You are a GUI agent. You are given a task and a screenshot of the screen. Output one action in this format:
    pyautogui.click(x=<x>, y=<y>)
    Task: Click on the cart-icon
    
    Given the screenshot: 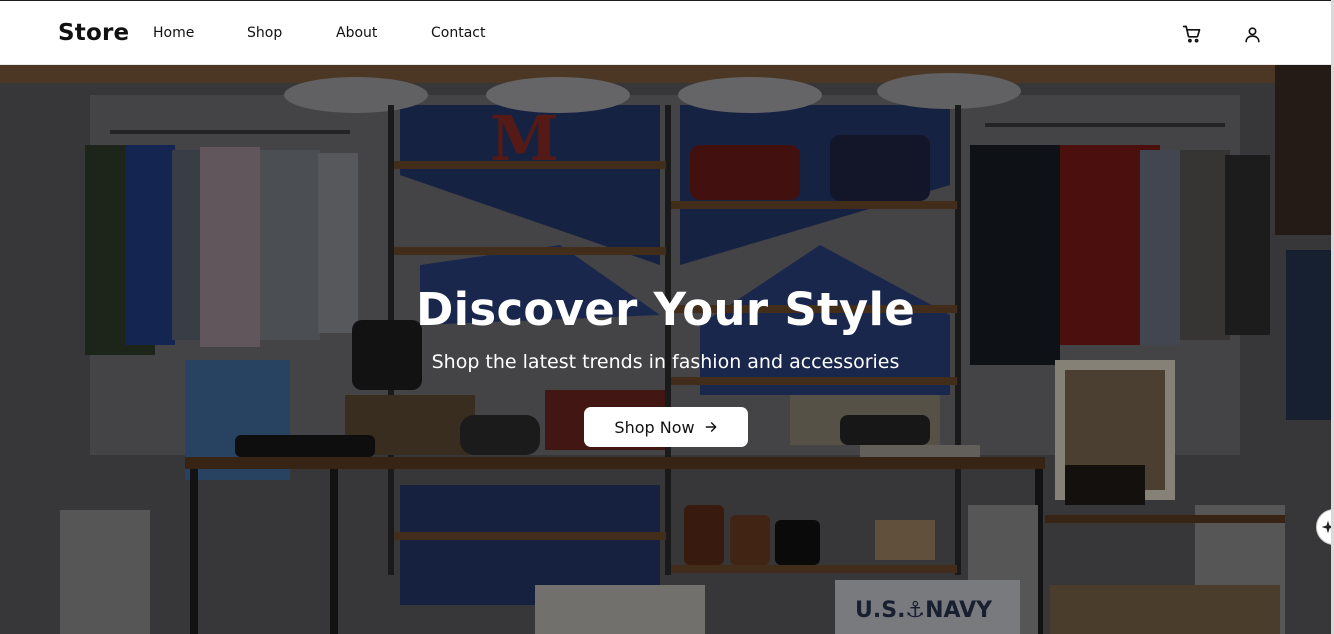 What is the action you would take?
    pyautogui.click(x=1191, y=34)
    